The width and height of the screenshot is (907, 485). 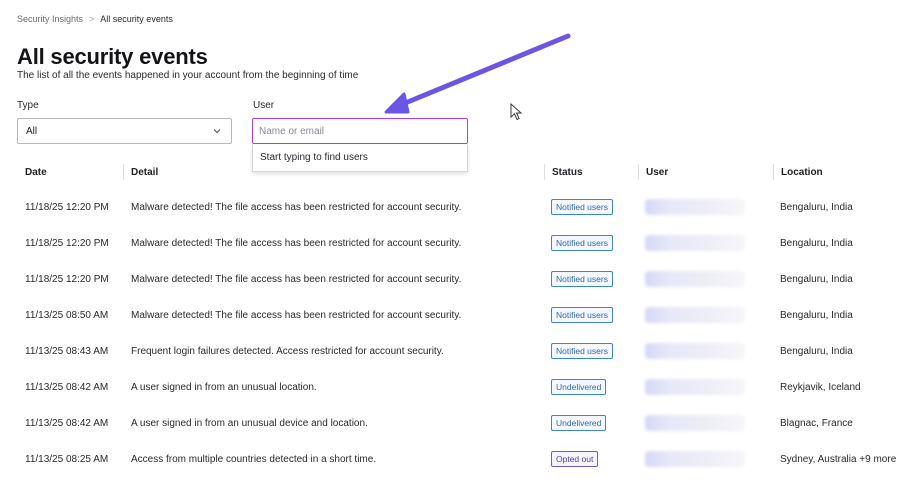 I want to click on page-title: All security events, so click(x=112, y=56).